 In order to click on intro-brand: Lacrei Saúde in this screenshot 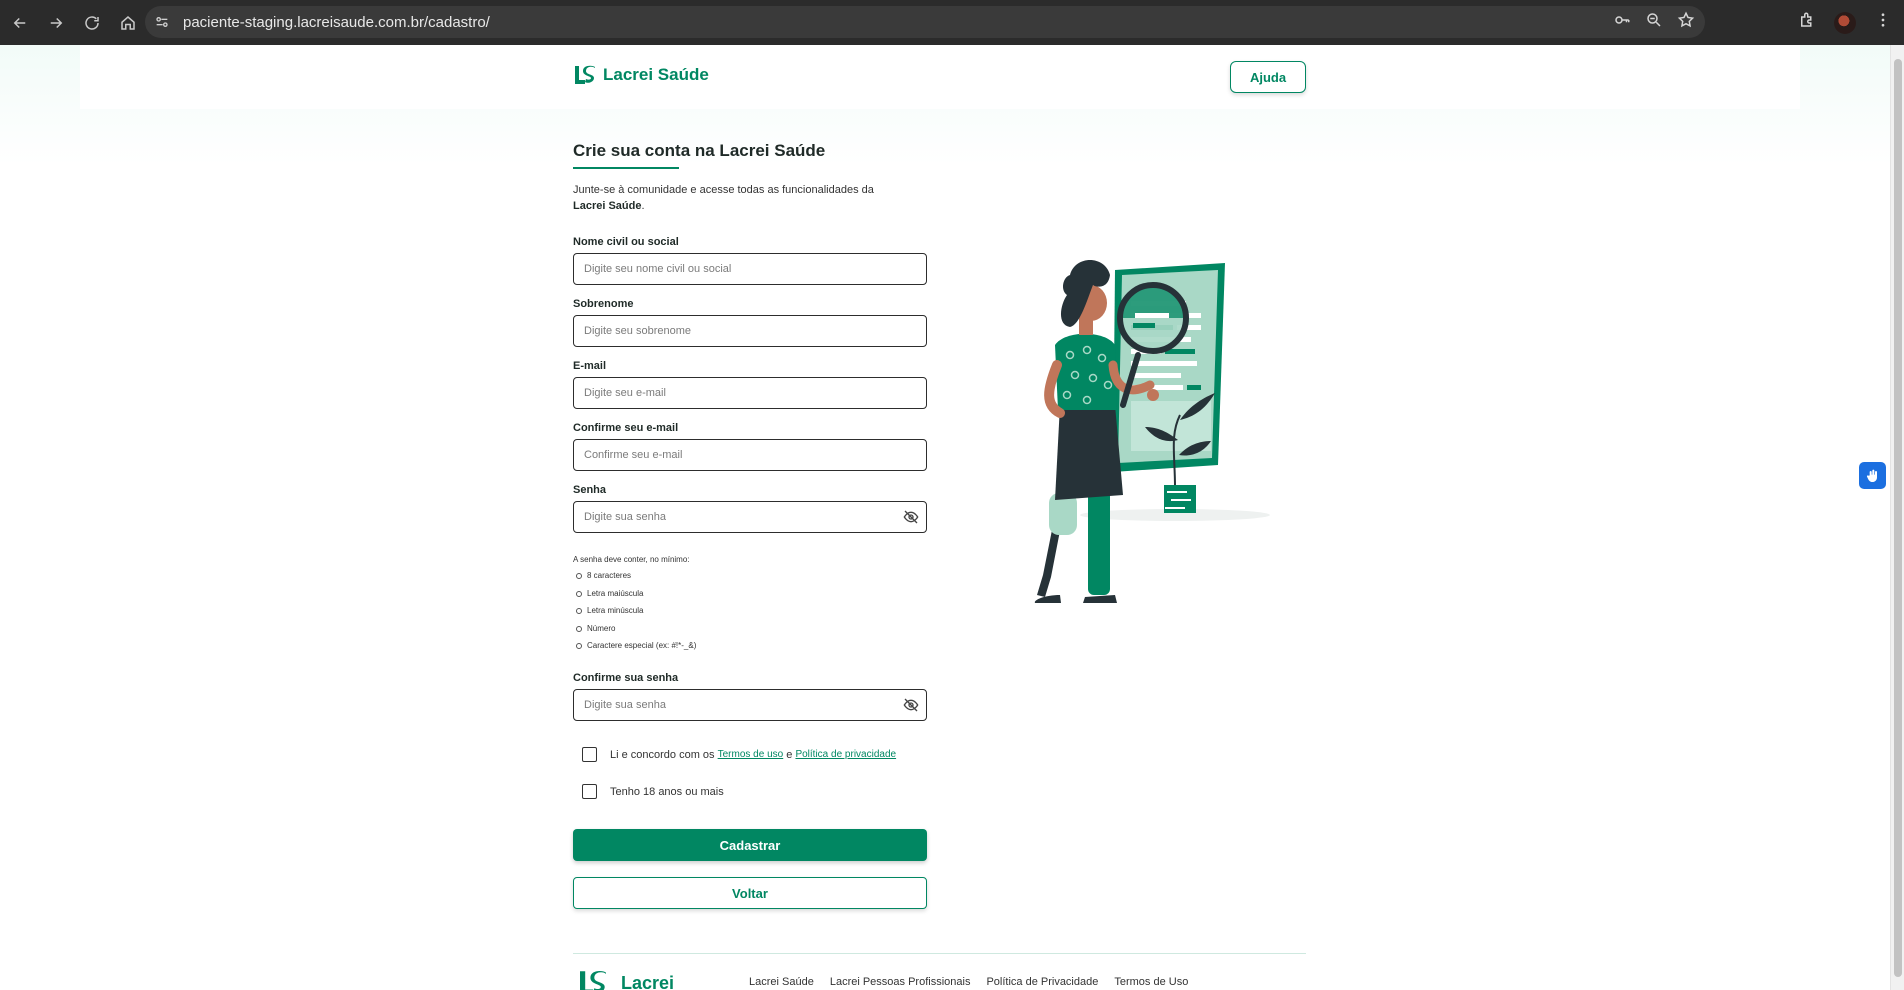, I will do `click(607, 206)`.